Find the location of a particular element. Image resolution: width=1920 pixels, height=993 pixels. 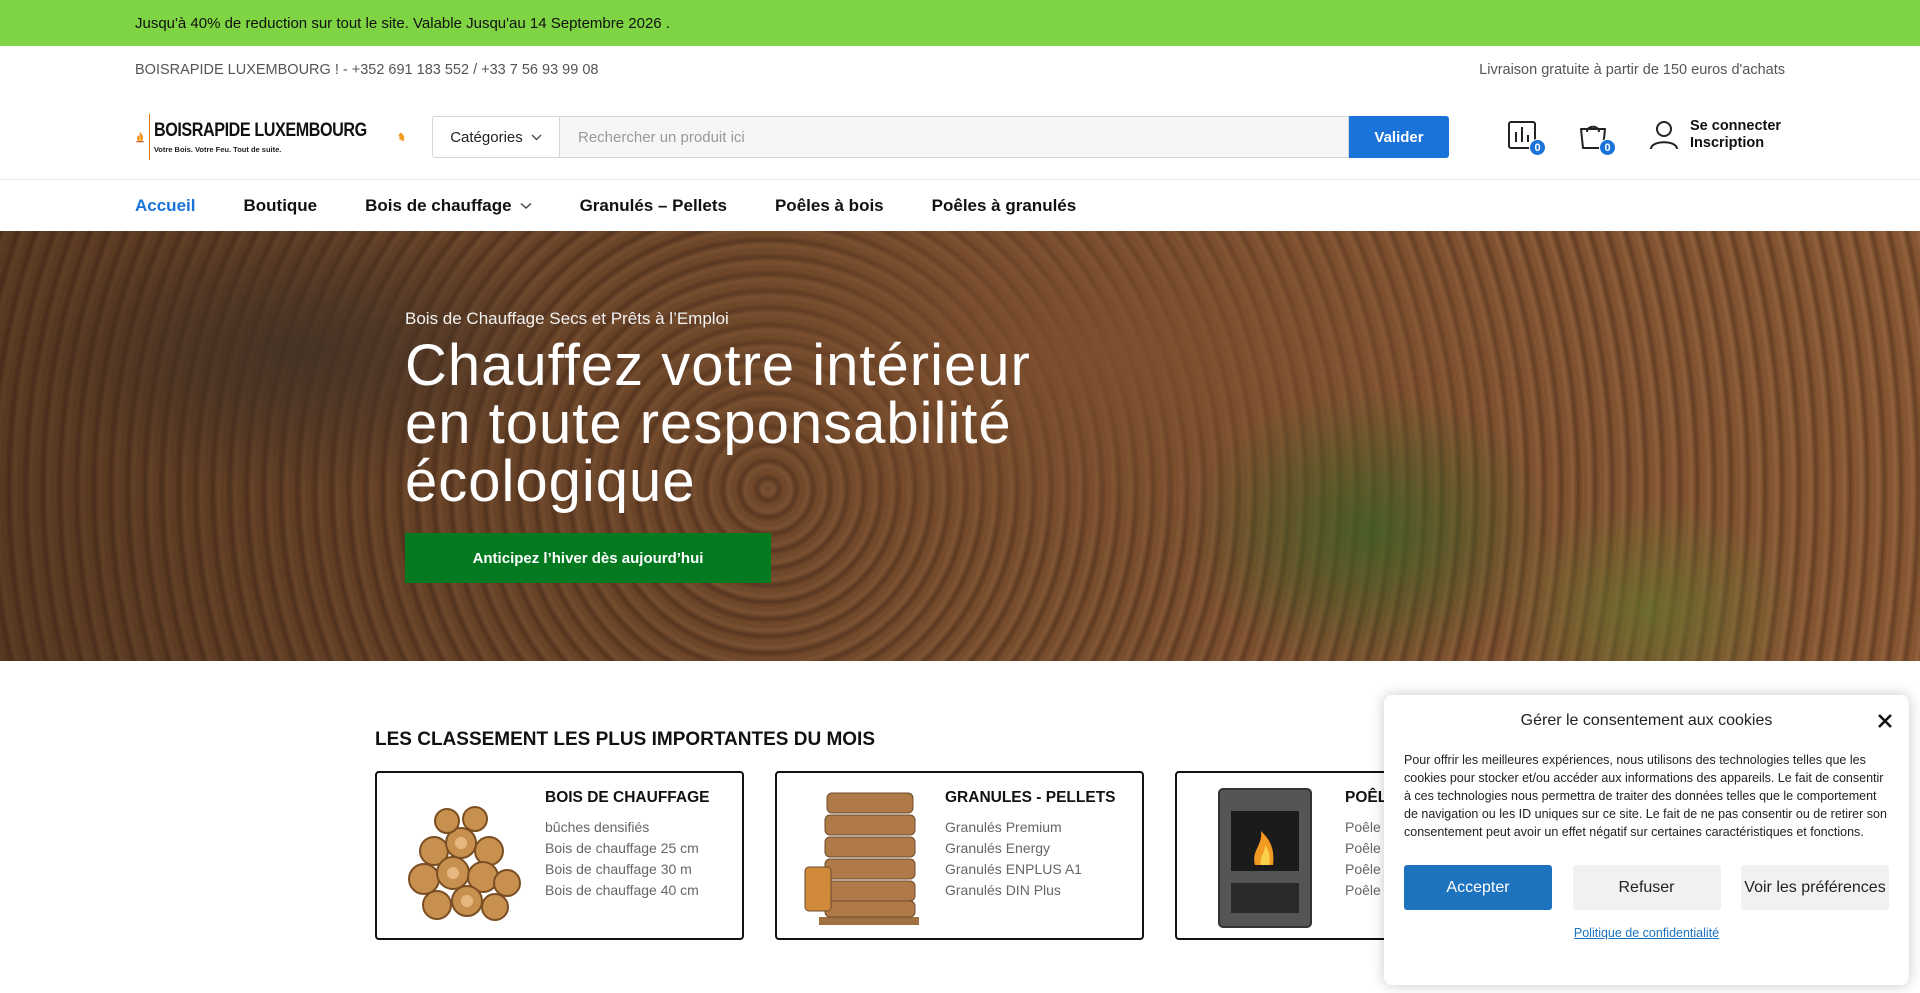

firewood-image is located at coordinates (464, 863).